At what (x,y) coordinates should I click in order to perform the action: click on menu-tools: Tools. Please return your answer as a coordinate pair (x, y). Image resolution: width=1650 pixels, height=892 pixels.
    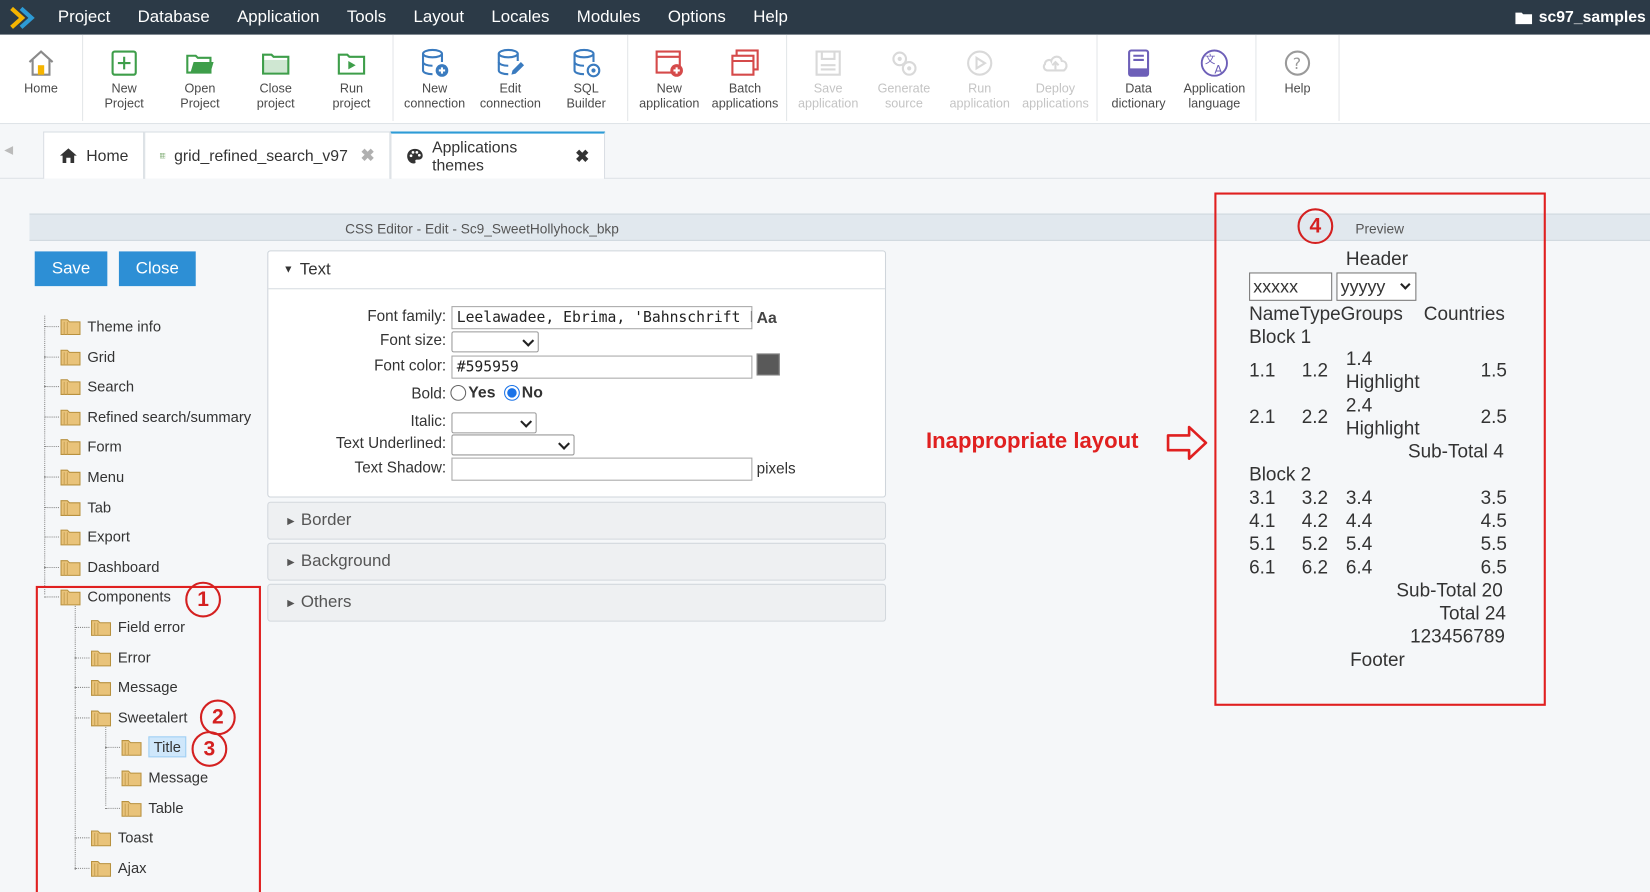
    Looking at the image, I should click on (366, 17).